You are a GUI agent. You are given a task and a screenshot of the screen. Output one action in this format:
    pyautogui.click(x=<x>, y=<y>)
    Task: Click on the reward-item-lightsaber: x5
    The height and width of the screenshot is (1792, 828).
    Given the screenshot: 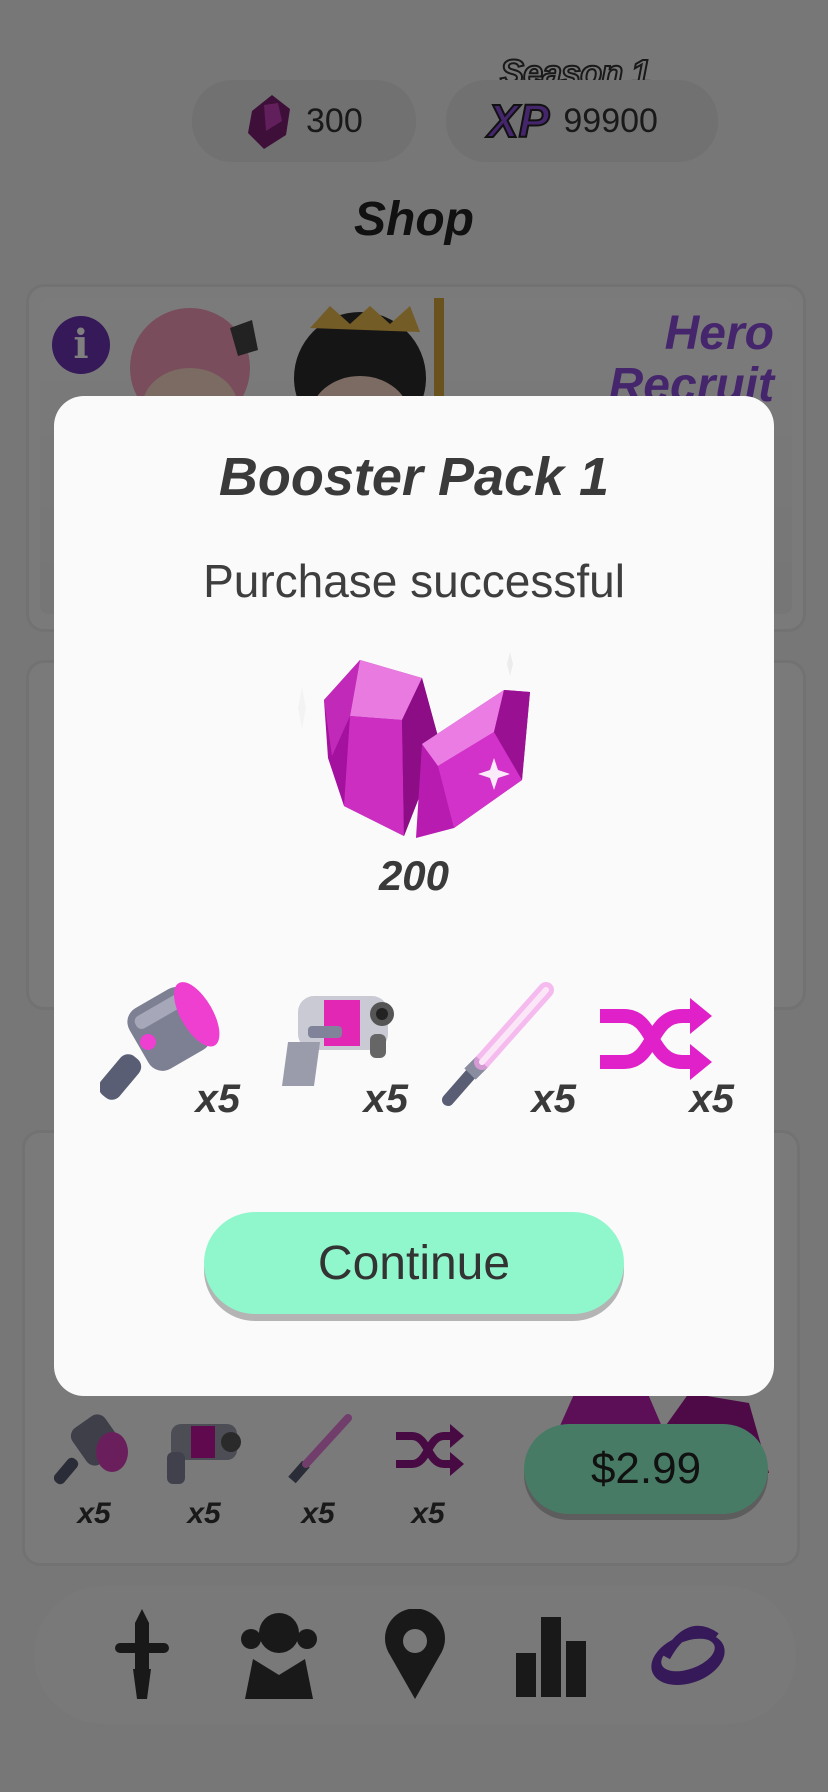 What is the action you would take?
    pyautogui.click(x=506, y=1052)
    